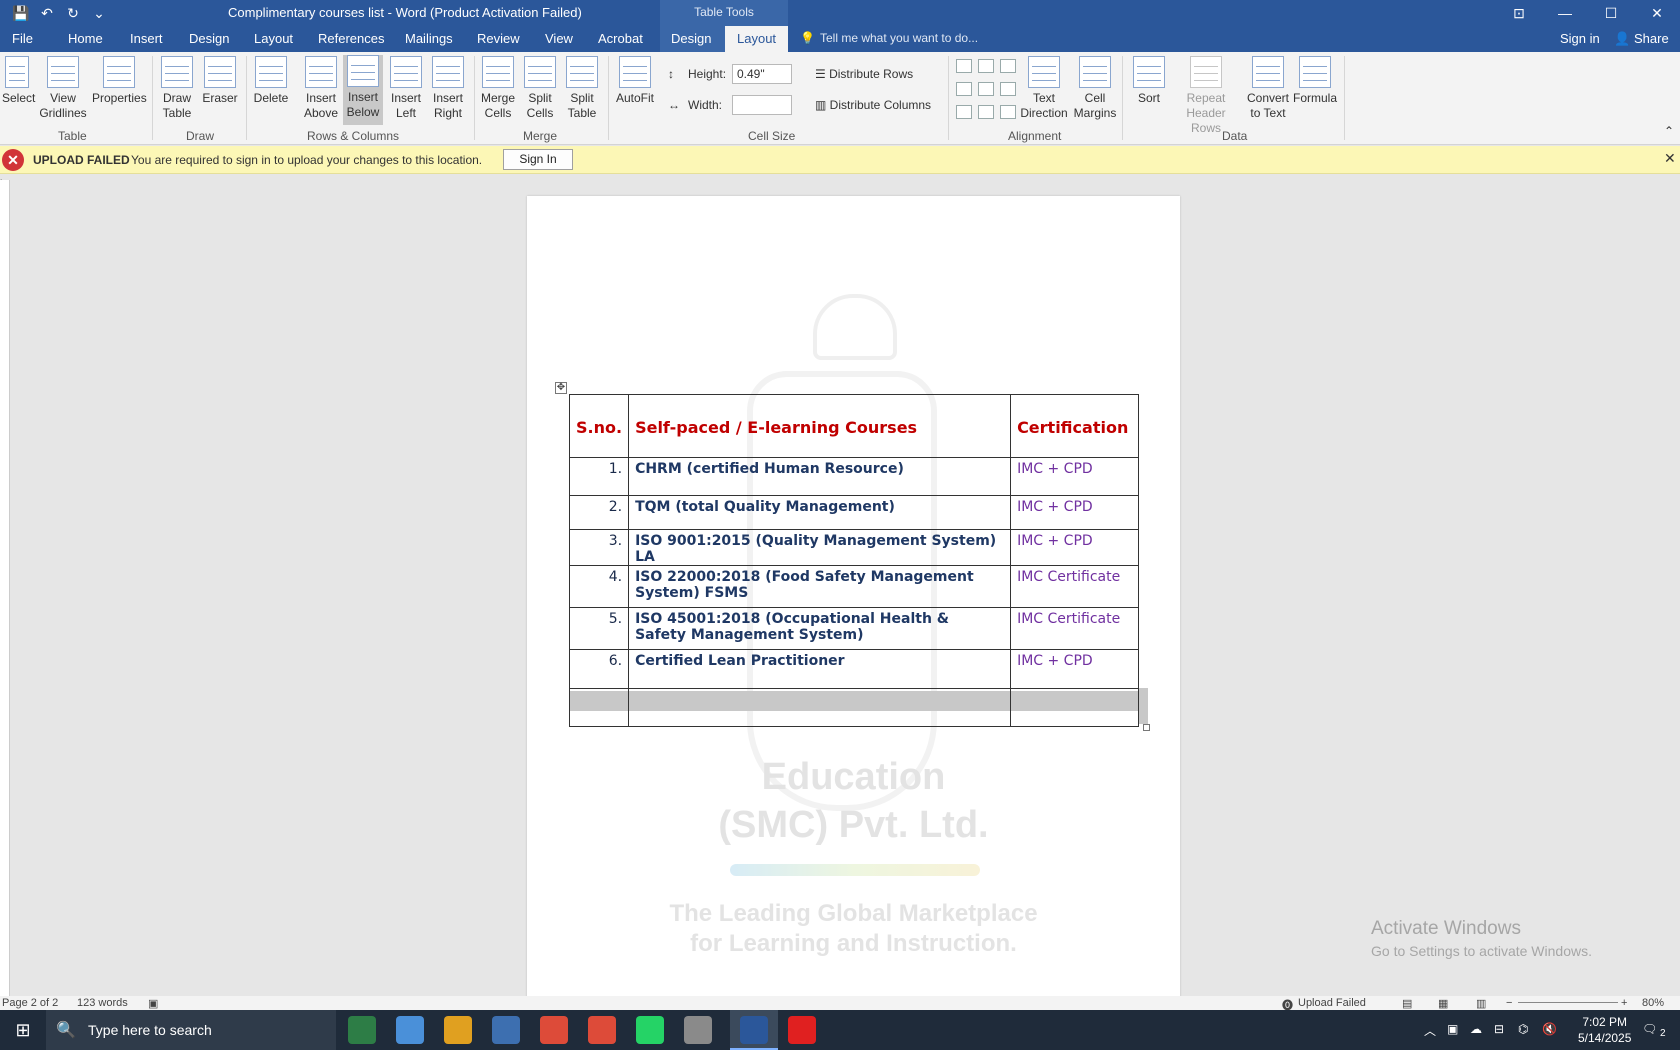 Image resolution: width=1680 pixels, height=1050 pixels. Describe the element at coordinates (191, 1030) in the screenshot. I see `taskbar-search: 🔍 Type here to search` at that location.